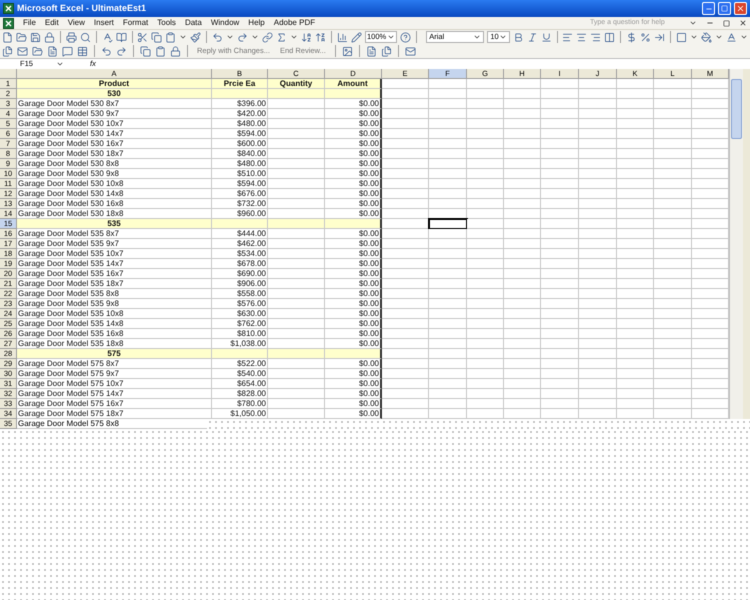 Image resolution: width=750 pixels, height=600 pixels. What do you see at coordinates (240, 254) in the screenshot?
I see `table-cell: $534.00` at bounding box center [240, 254].